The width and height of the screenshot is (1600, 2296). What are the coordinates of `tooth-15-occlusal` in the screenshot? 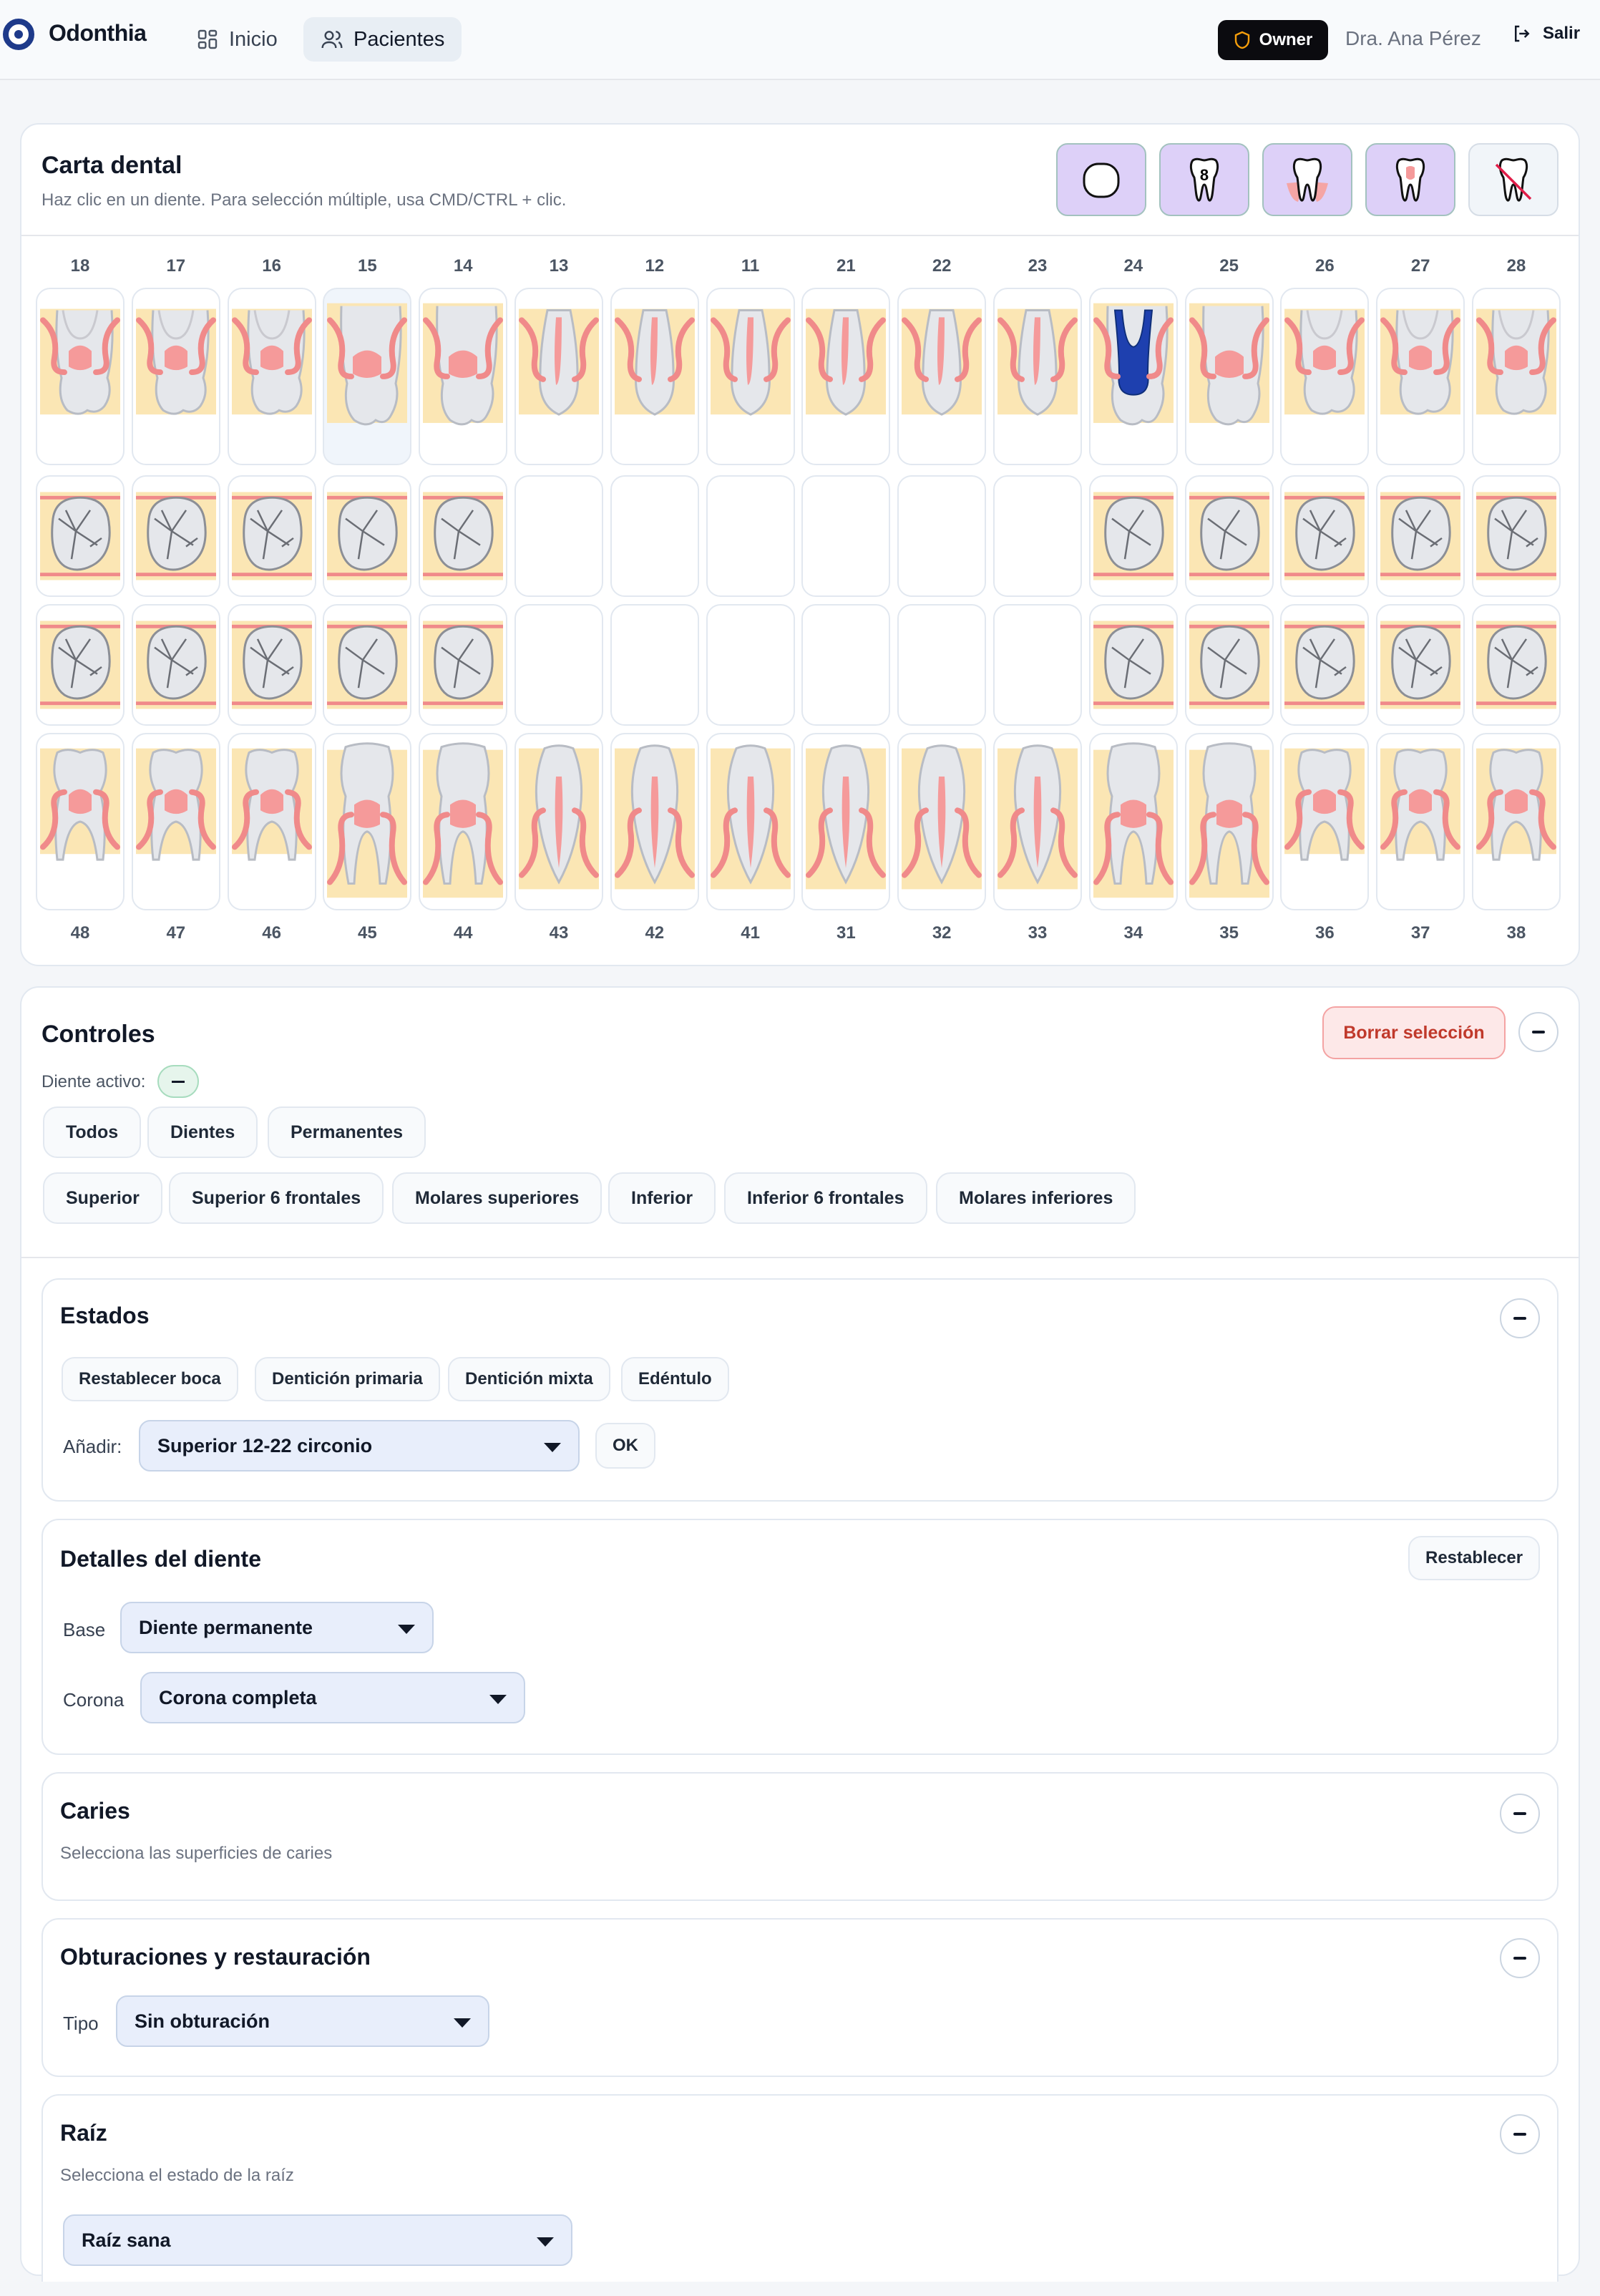 It's located at (367, 536).